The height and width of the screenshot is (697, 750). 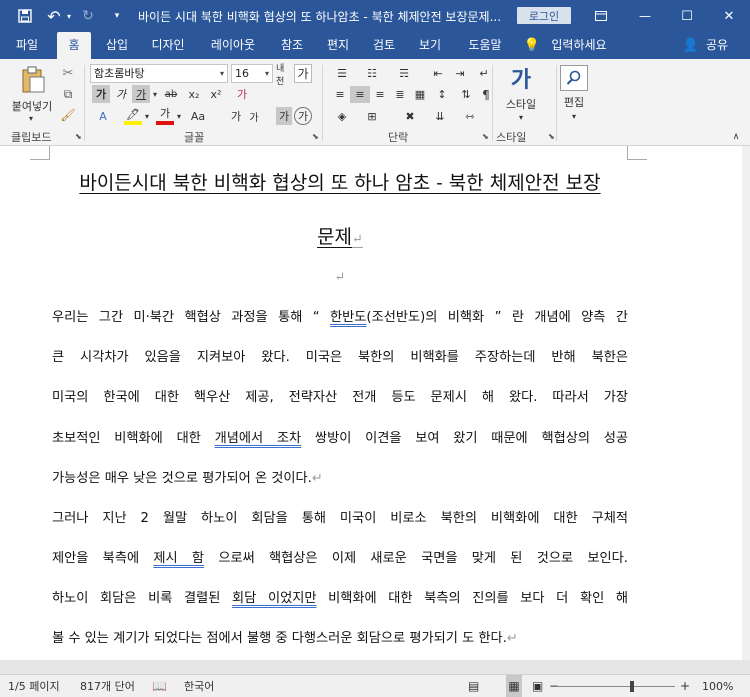 I want to click on enclose-char-button: 가, so click(x=303, y=116).